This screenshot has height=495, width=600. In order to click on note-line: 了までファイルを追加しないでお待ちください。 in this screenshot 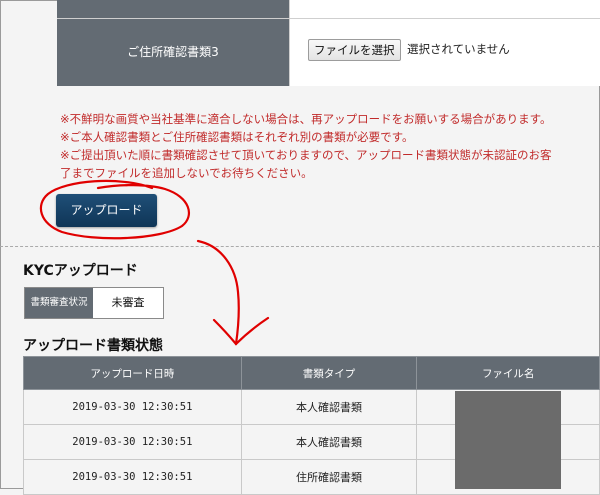, I will do `click(186, 173)`.